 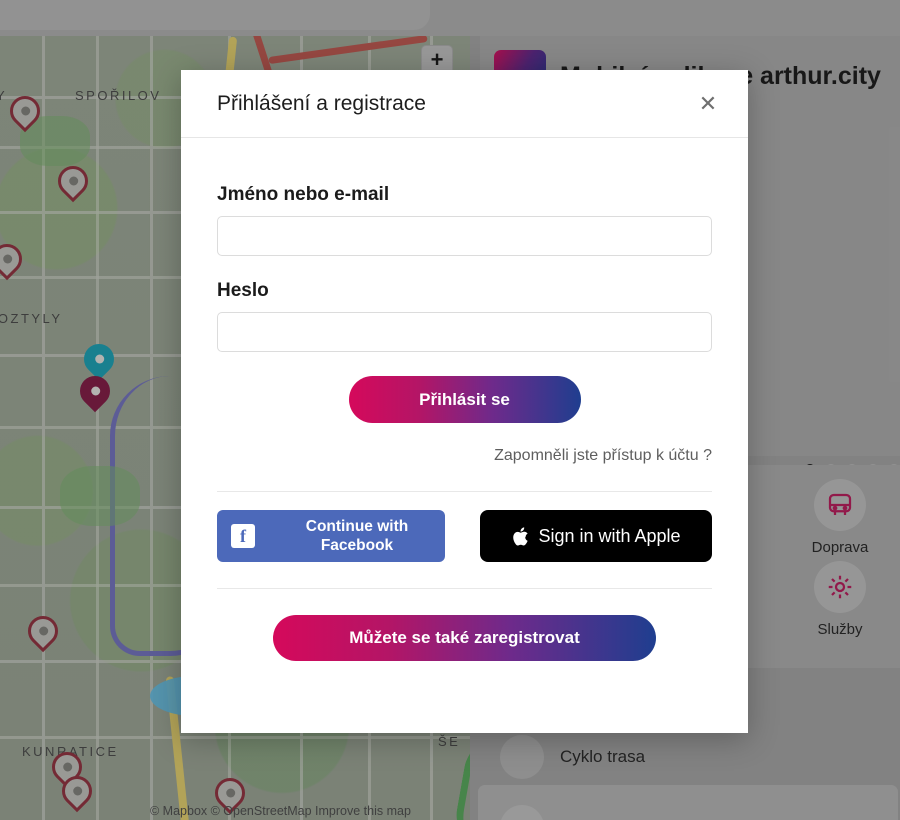 I want to click on modal-header: Přihlášení a registrace ✕, so click(x=464, y=104).